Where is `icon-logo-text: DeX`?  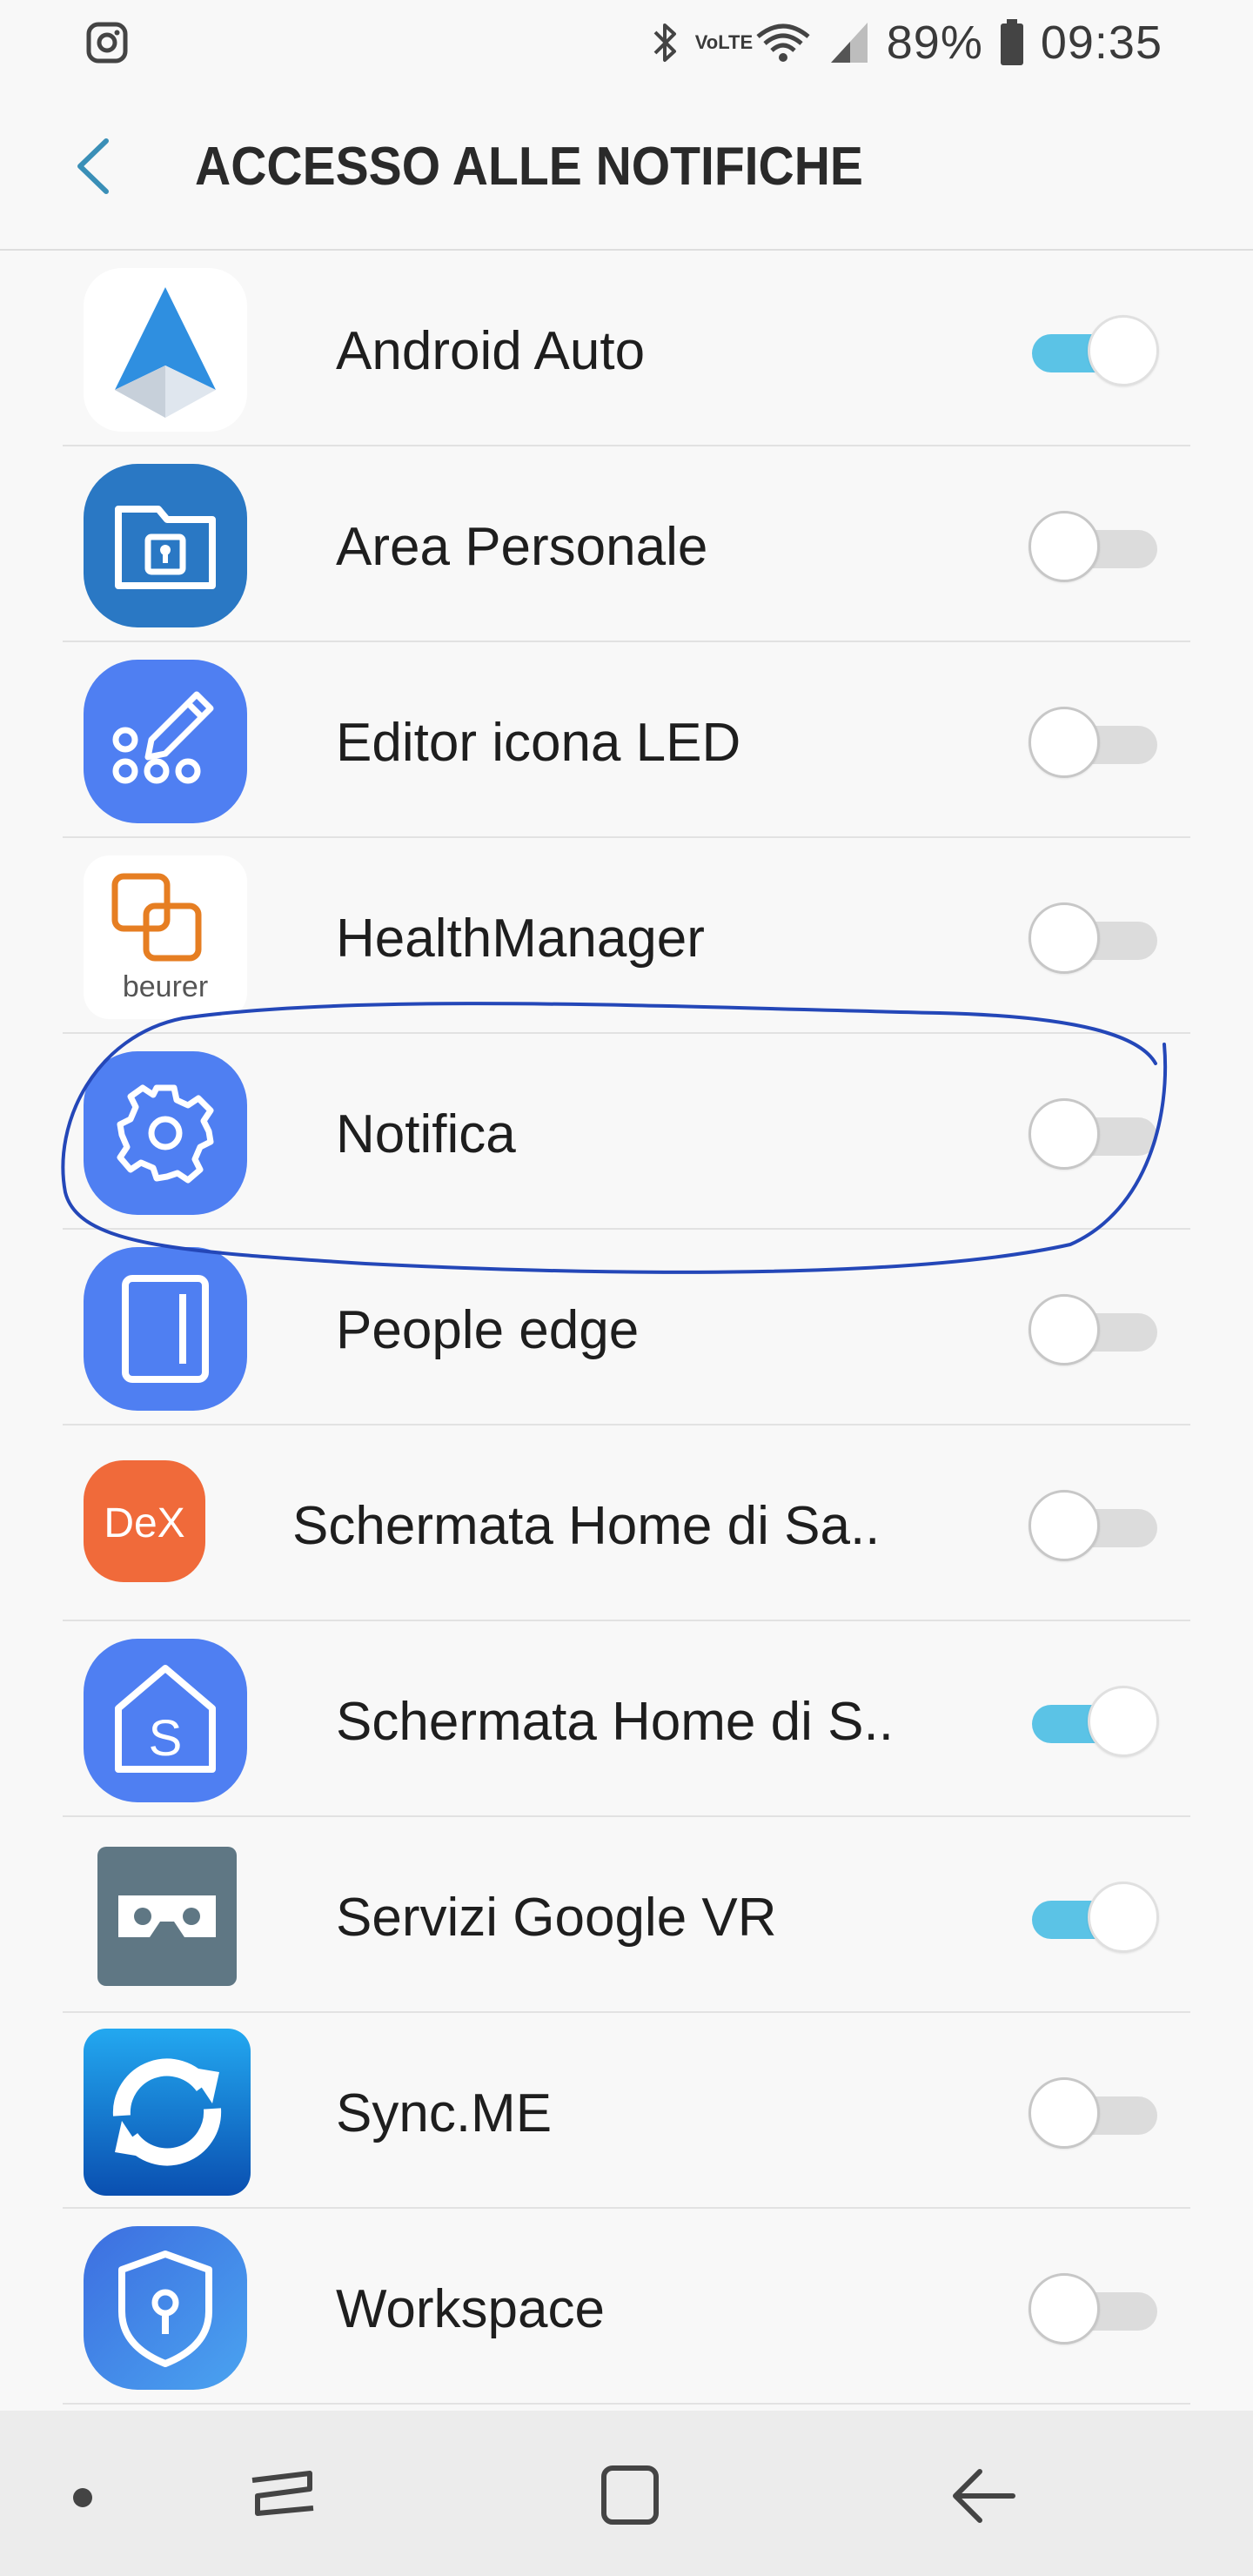
icon-logo-text: DeX is located at coordinates (144, 1523).